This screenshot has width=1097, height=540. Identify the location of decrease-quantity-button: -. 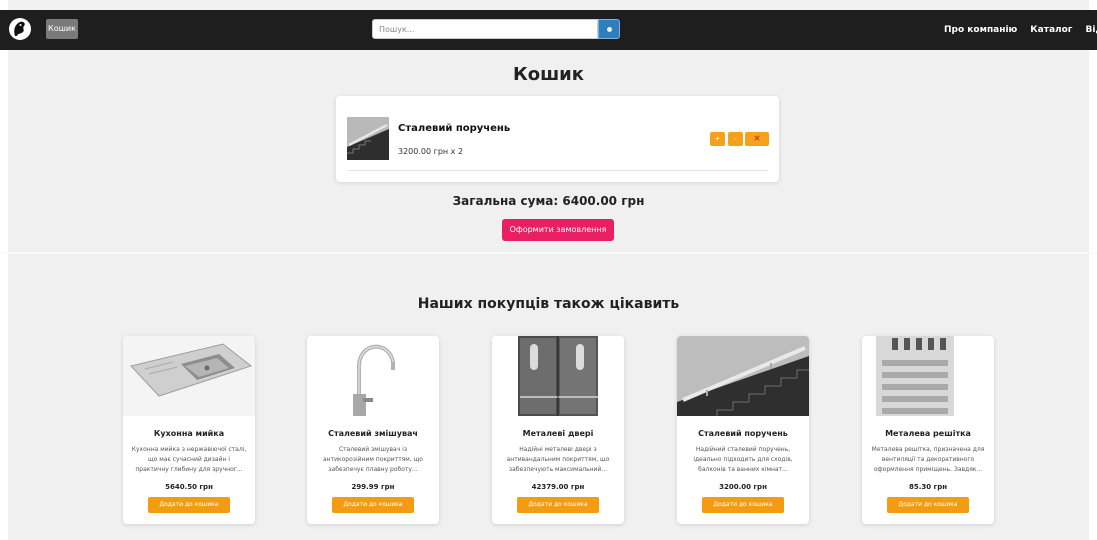
(735, 139).